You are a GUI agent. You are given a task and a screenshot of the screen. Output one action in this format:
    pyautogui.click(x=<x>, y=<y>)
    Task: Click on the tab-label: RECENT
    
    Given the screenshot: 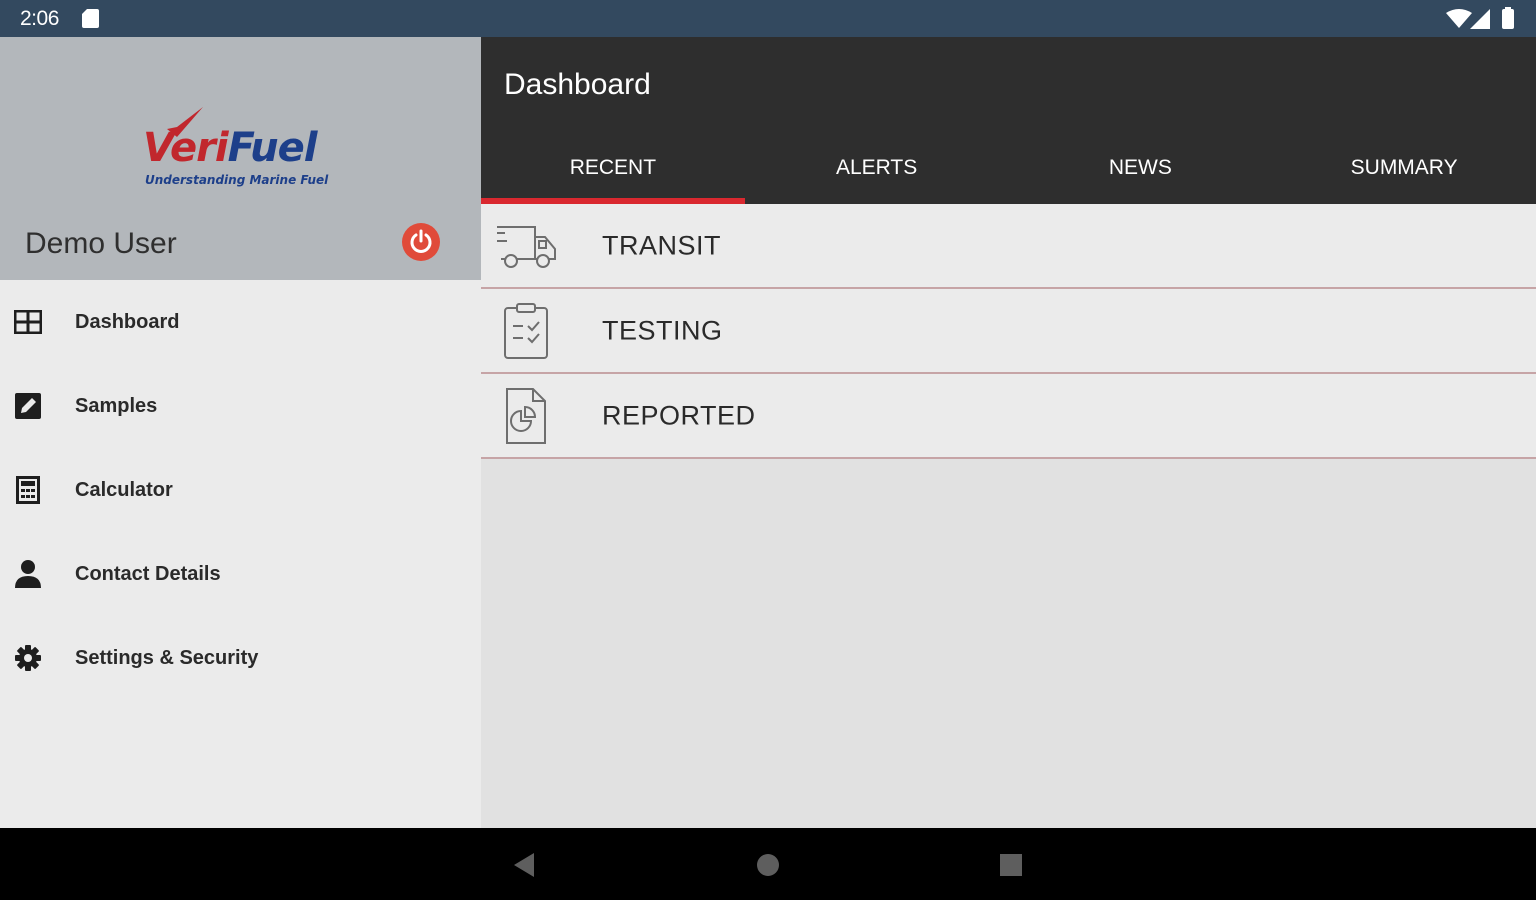 What is the action you would take?
    pyautogui.click(x=613, y=167)
    